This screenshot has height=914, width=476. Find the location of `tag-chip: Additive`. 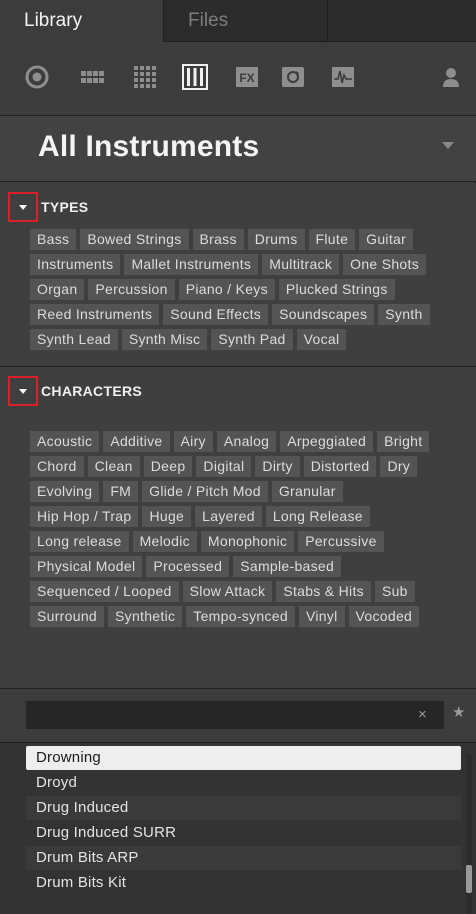

tag-chip: Additive is located at coordinates (136, 441).